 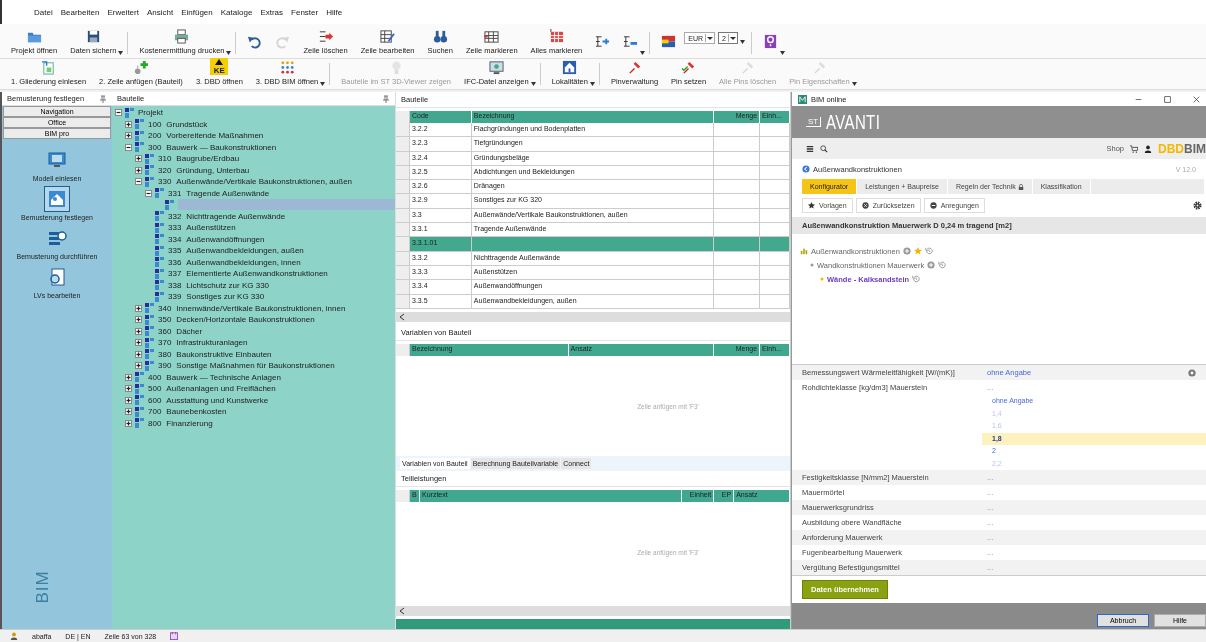 What do you see at coordinates (220, 193) in the screenshot?
I see `tree-item: 331 Tragende Außenwände` at bounding box center [220, 193].